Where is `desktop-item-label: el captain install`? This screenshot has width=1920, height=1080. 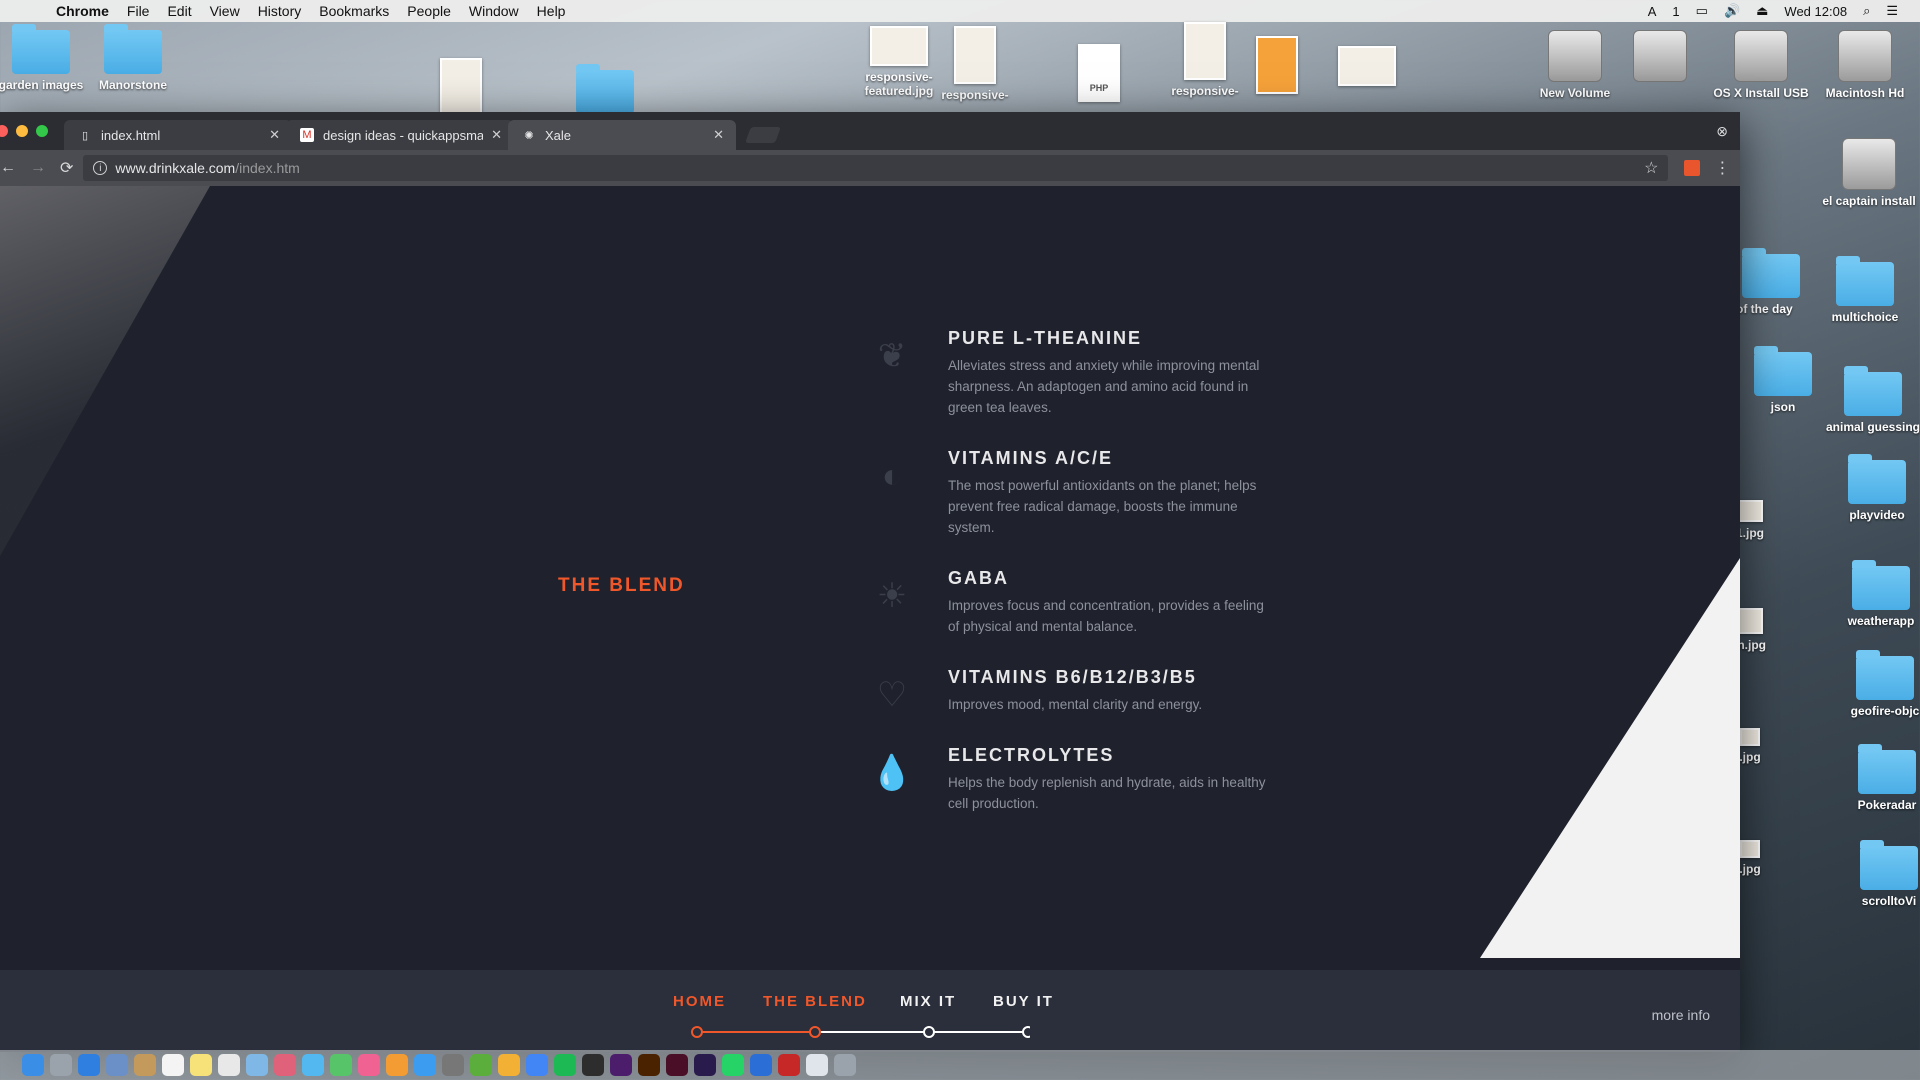 desktop-item-label: el captain install is located at coordinates (1869, 201).